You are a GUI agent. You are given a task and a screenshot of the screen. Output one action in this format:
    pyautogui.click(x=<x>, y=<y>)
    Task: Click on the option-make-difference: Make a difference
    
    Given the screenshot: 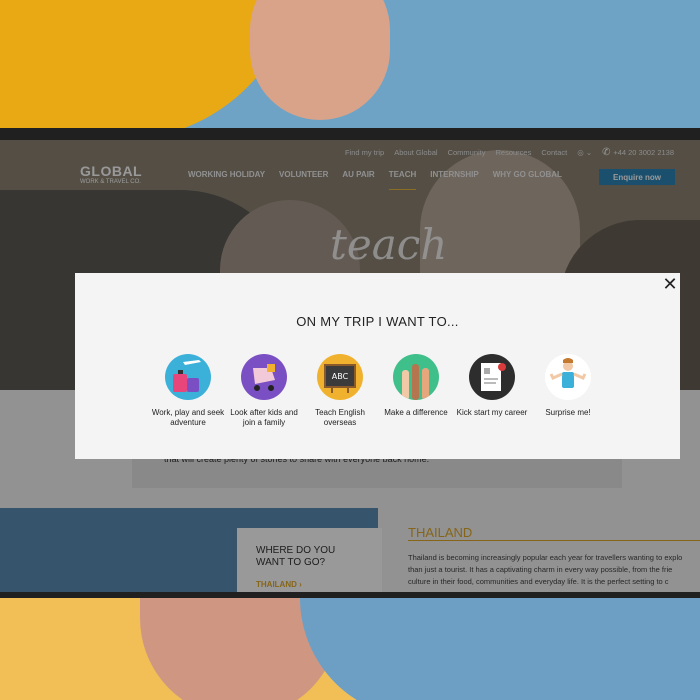 What is the action you would take?
    pyautogui.click(x=416, y=386)
    